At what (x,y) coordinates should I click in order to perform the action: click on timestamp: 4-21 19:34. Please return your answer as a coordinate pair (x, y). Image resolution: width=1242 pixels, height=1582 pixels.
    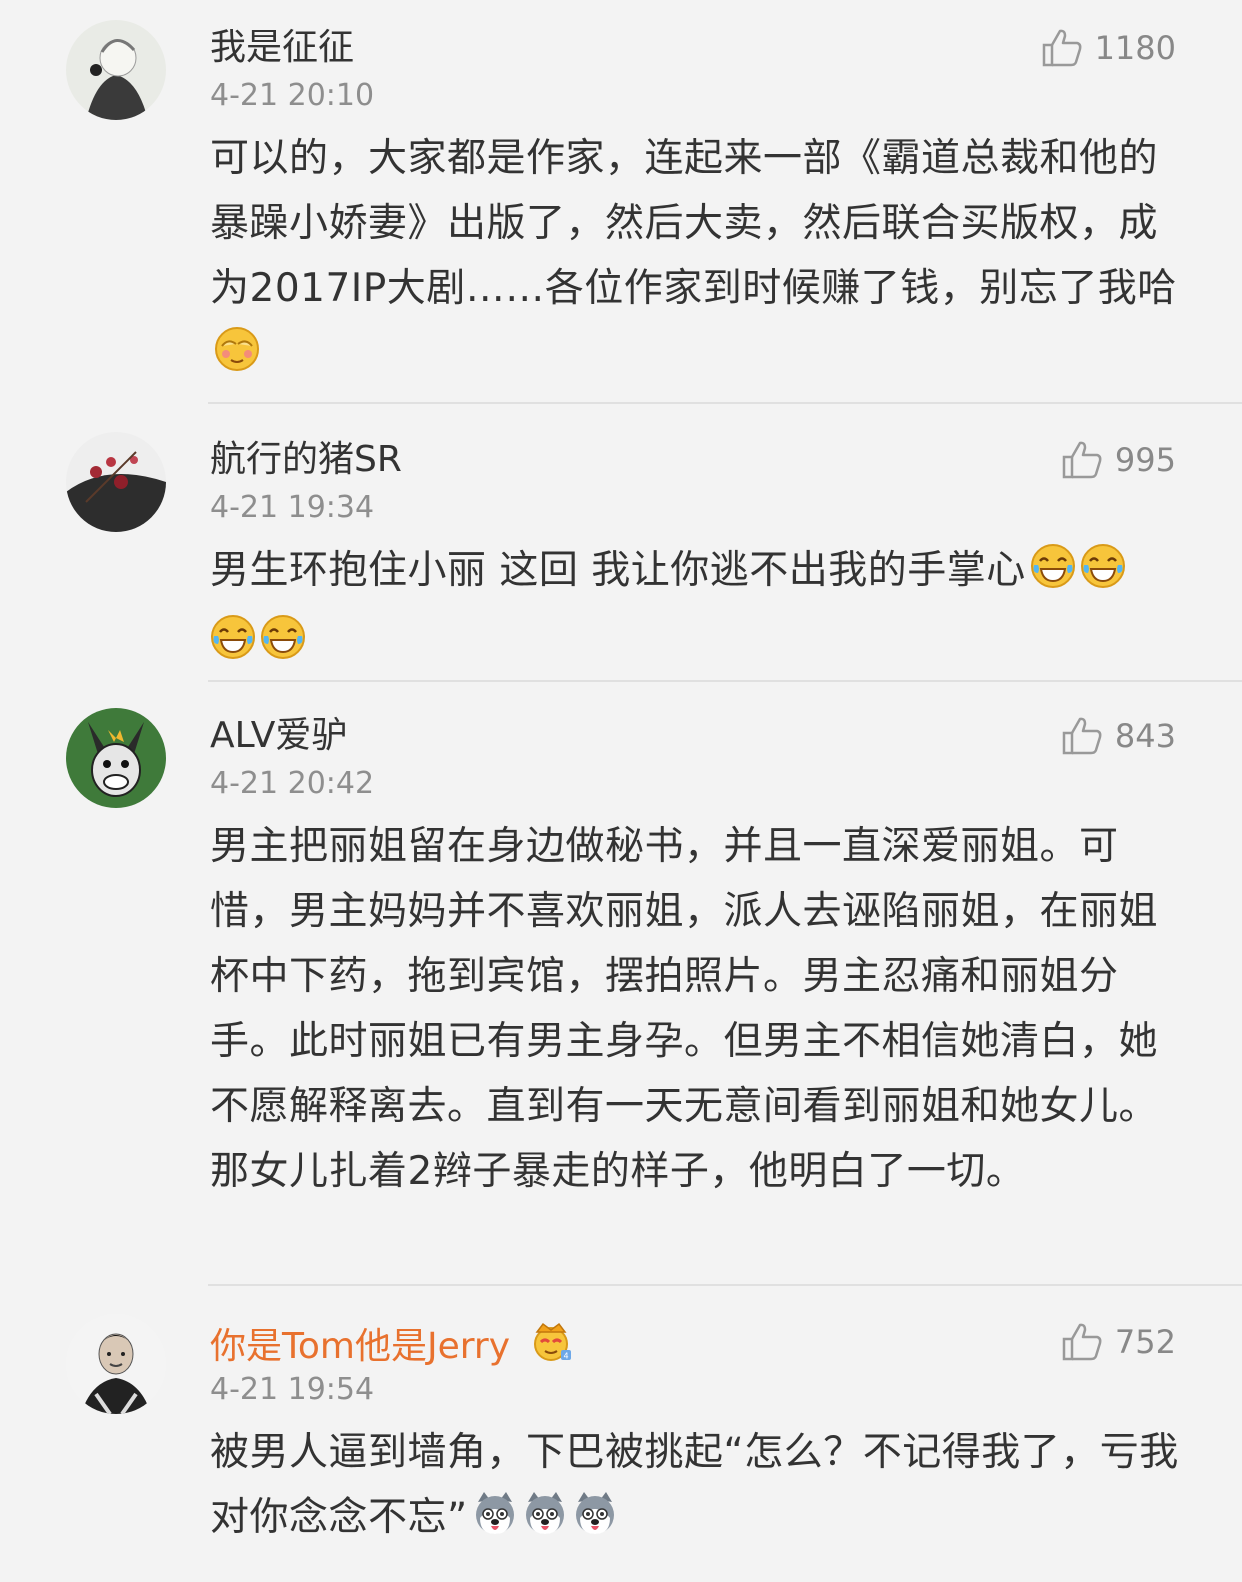
    Looking at the image, I should click on (292, 507).